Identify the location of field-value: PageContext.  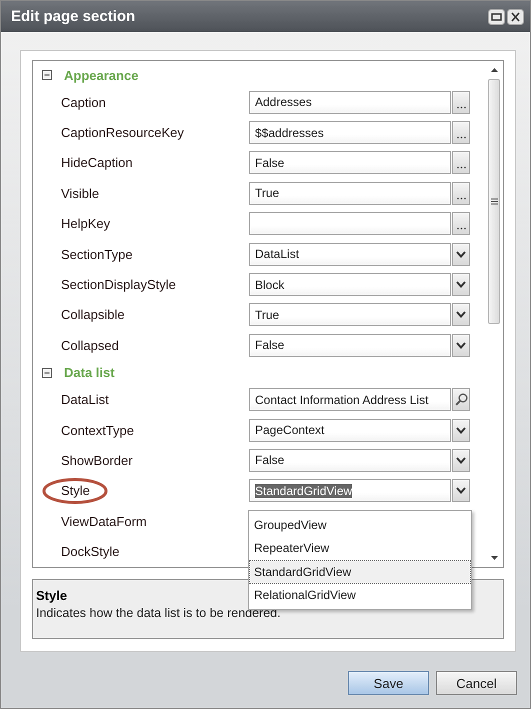
(289, 430).